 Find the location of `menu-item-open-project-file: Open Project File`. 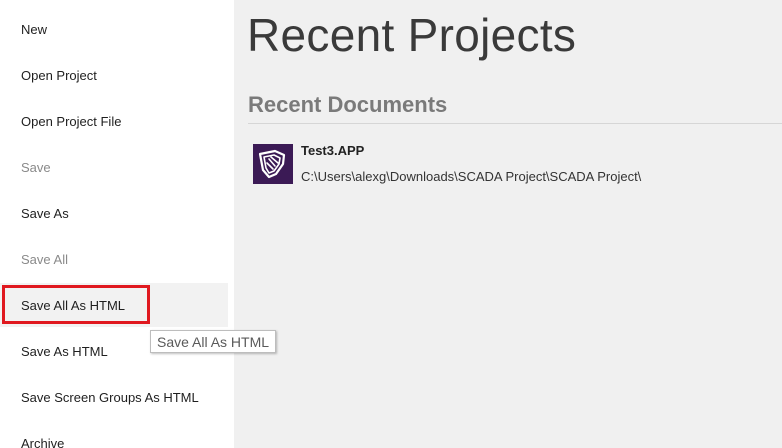

menu-item-open-project-file: Open Project File is located at coordinates (114, 121).